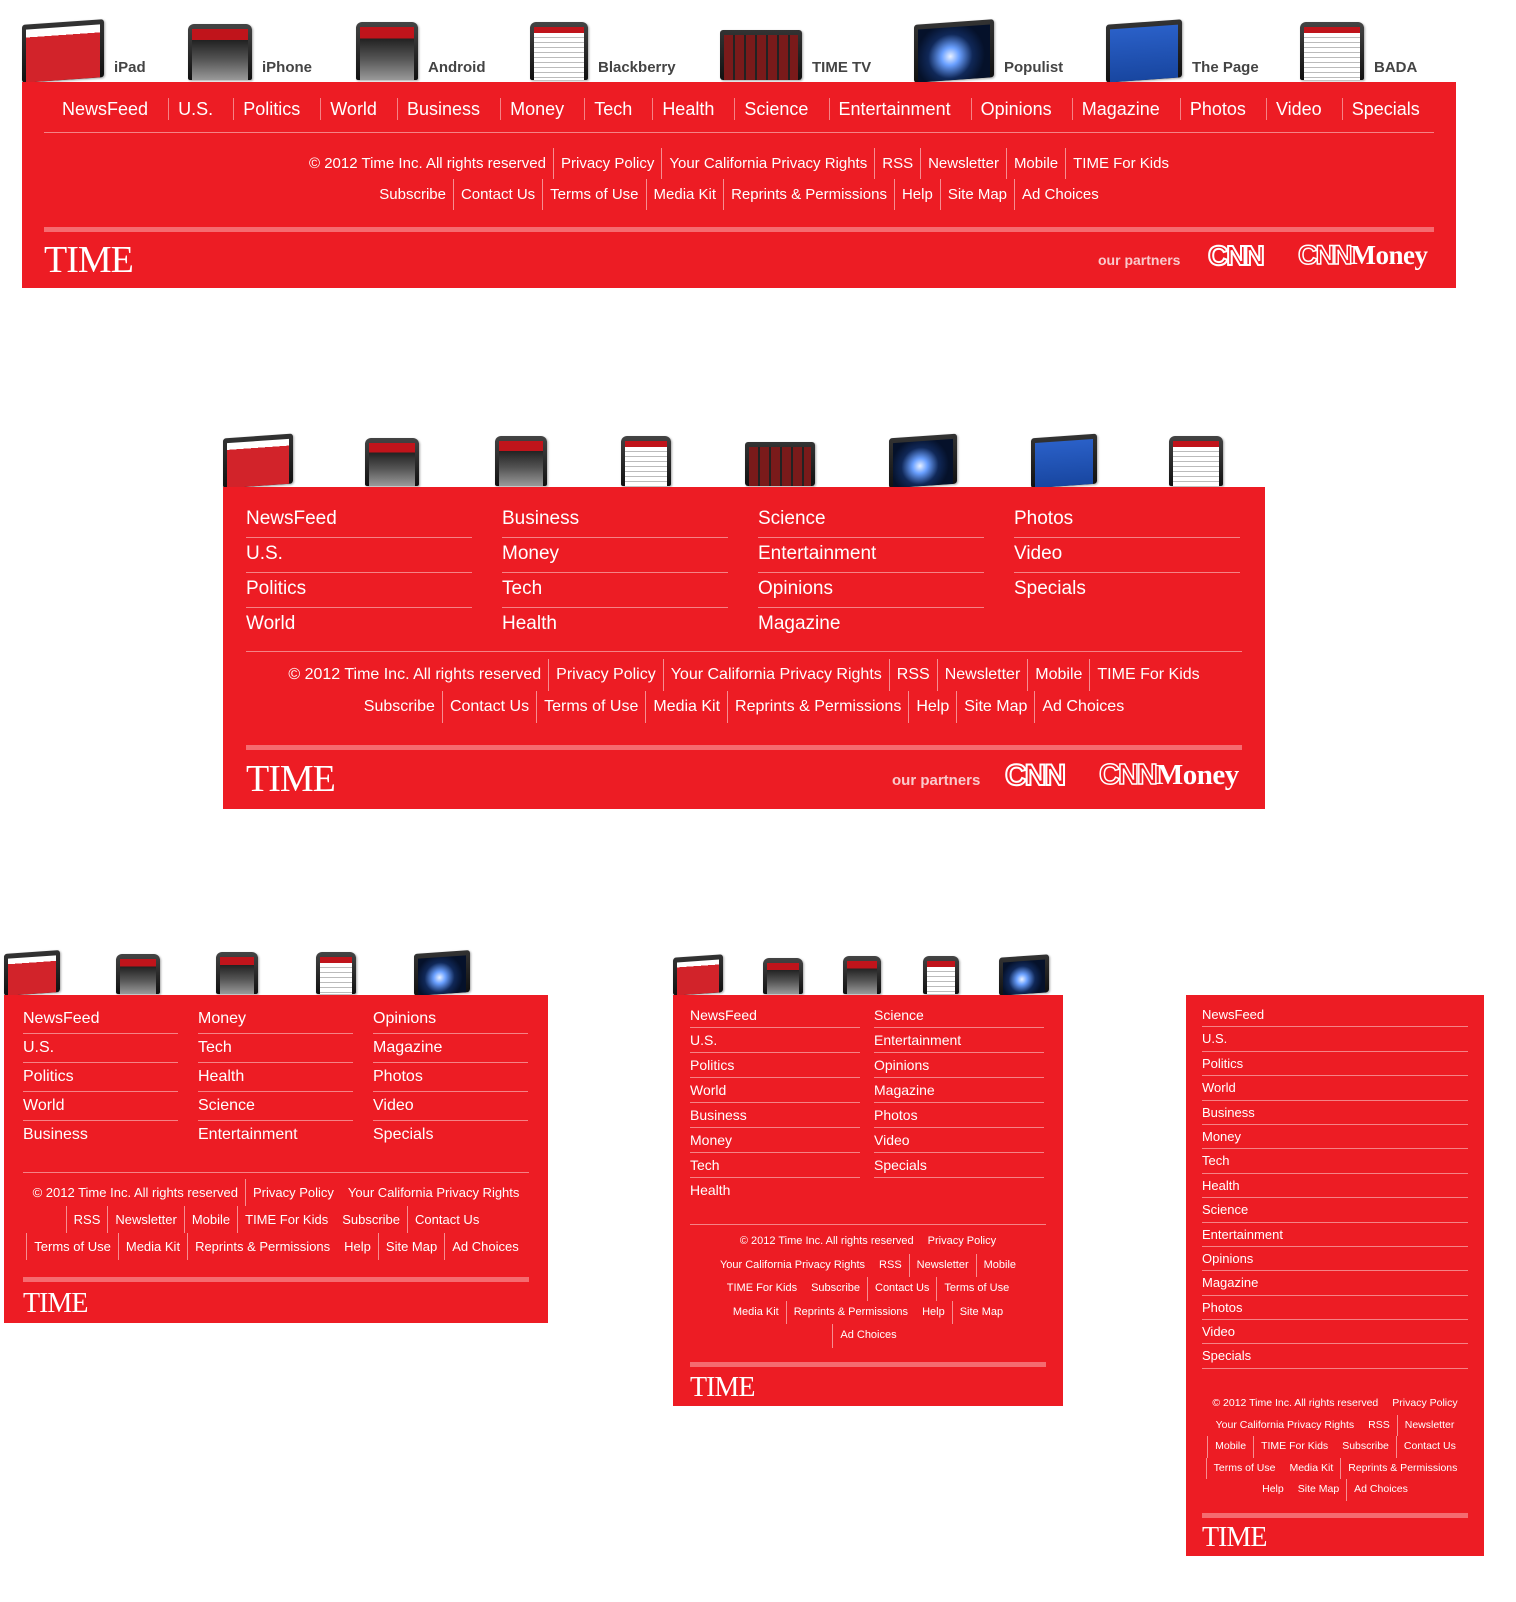 The image size is (1516, 1602). Describe the element at coordinates (941, 975) in the screenshot. I see `device-blackberry` at that location.